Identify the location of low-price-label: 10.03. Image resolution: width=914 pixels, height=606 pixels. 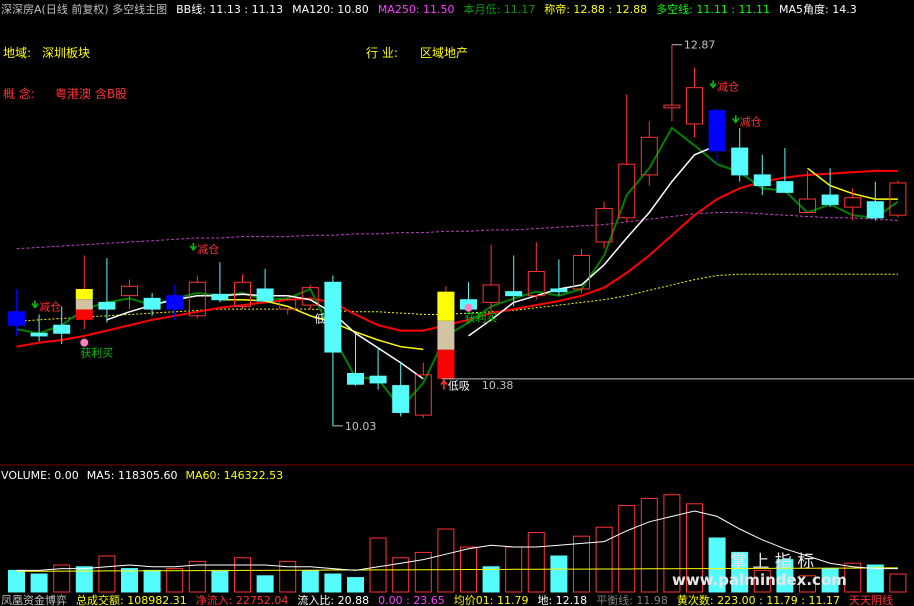
(361, 426).